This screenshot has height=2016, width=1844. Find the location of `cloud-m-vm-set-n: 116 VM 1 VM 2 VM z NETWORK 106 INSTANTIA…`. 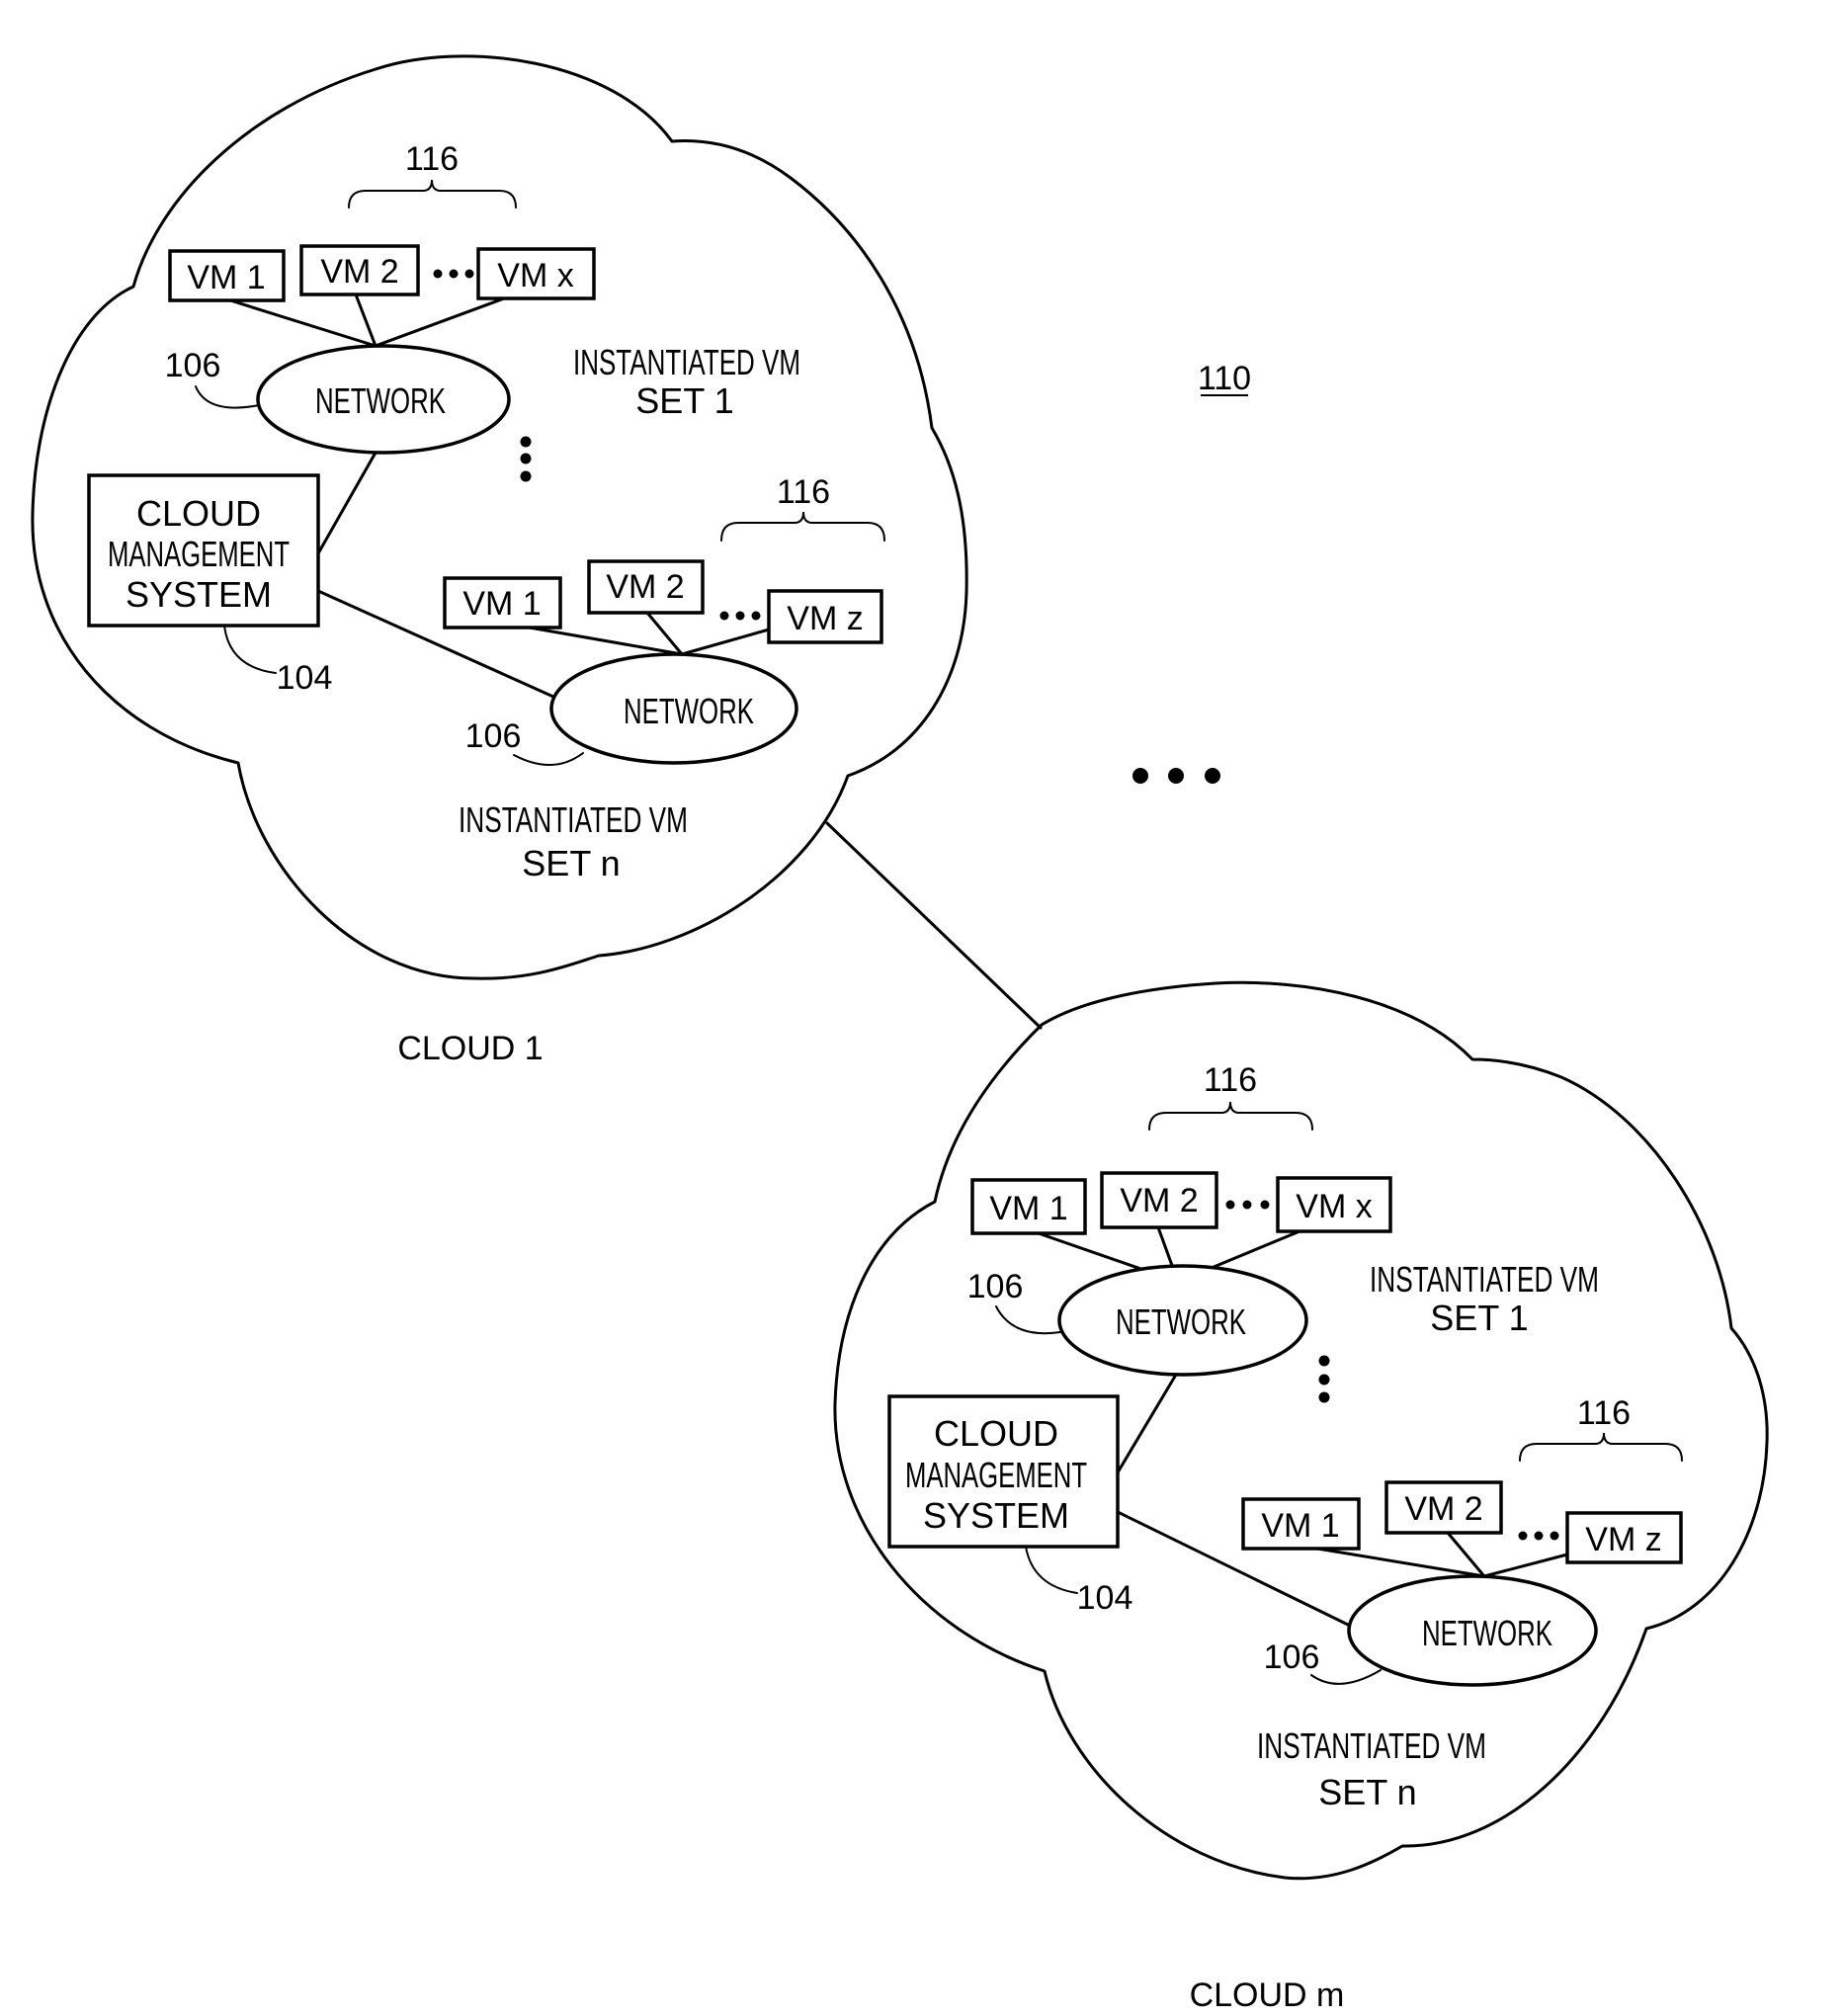

cloud-m-vm-set-n: 116 VM 1 VM 2 VM z NETWORK 106 INSTANTIA… is located at coordinates (1462, 1603).